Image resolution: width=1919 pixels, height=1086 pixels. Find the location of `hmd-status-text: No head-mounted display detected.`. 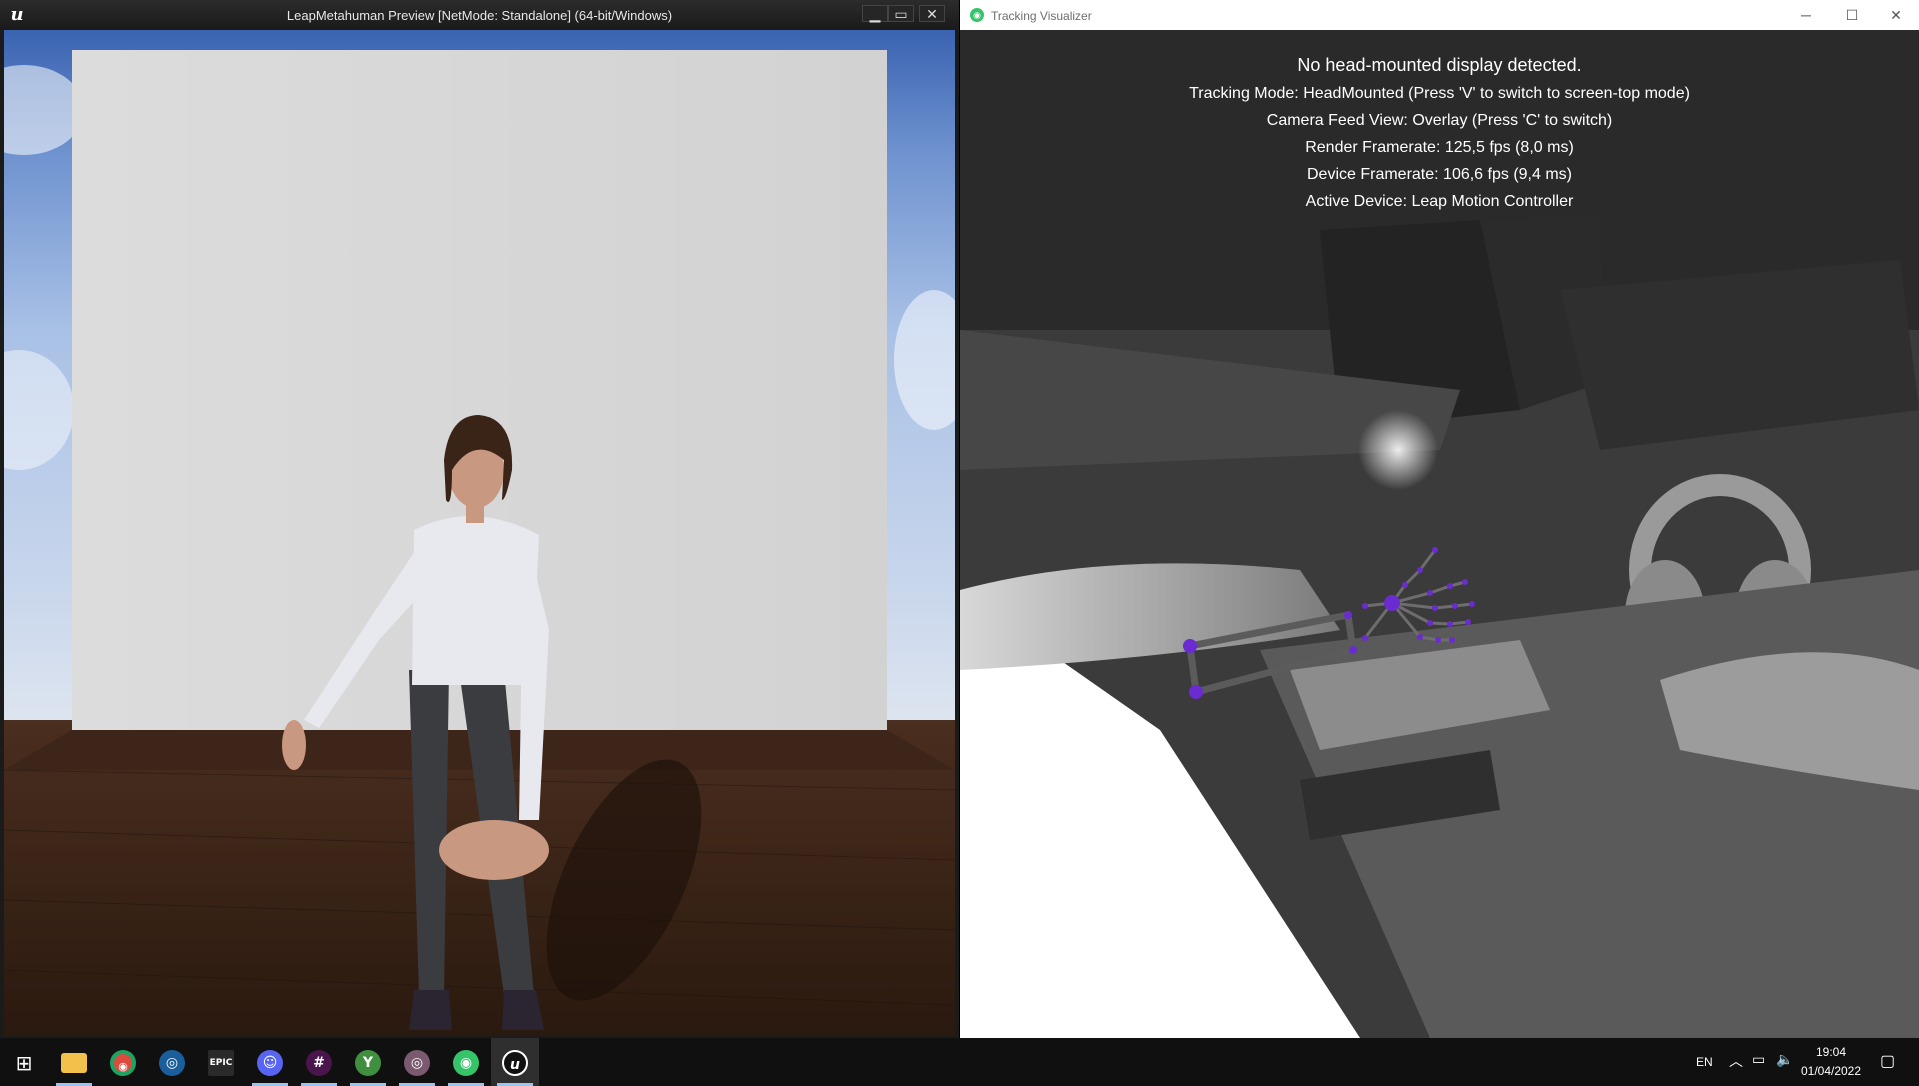

hmd-status-text: No head-mounted display detected. is located at coordinates (1439, 65).